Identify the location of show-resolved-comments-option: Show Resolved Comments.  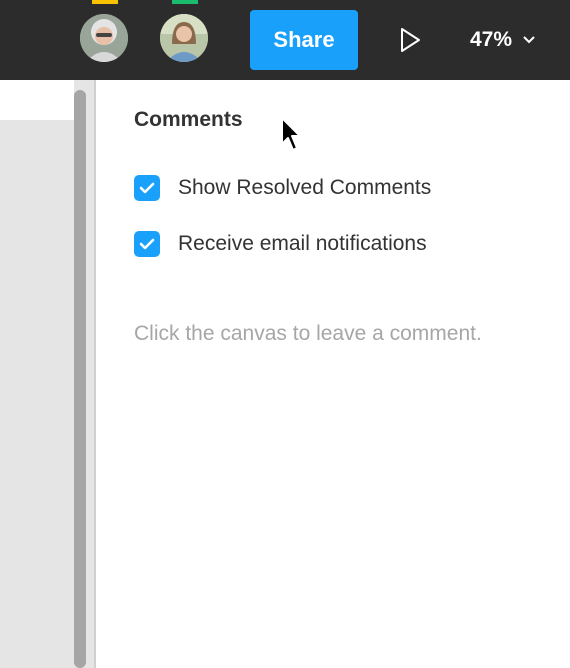
(282, 188).